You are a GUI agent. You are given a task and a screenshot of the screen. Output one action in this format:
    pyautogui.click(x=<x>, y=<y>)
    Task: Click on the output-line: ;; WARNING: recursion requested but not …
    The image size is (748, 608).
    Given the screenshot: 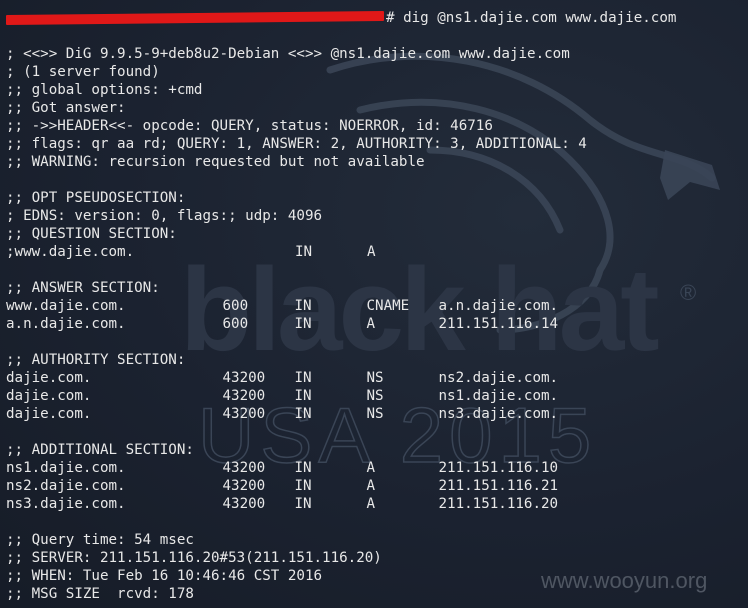 What is the action you would take?
    pyautogui.click(x=215, y=162)
    